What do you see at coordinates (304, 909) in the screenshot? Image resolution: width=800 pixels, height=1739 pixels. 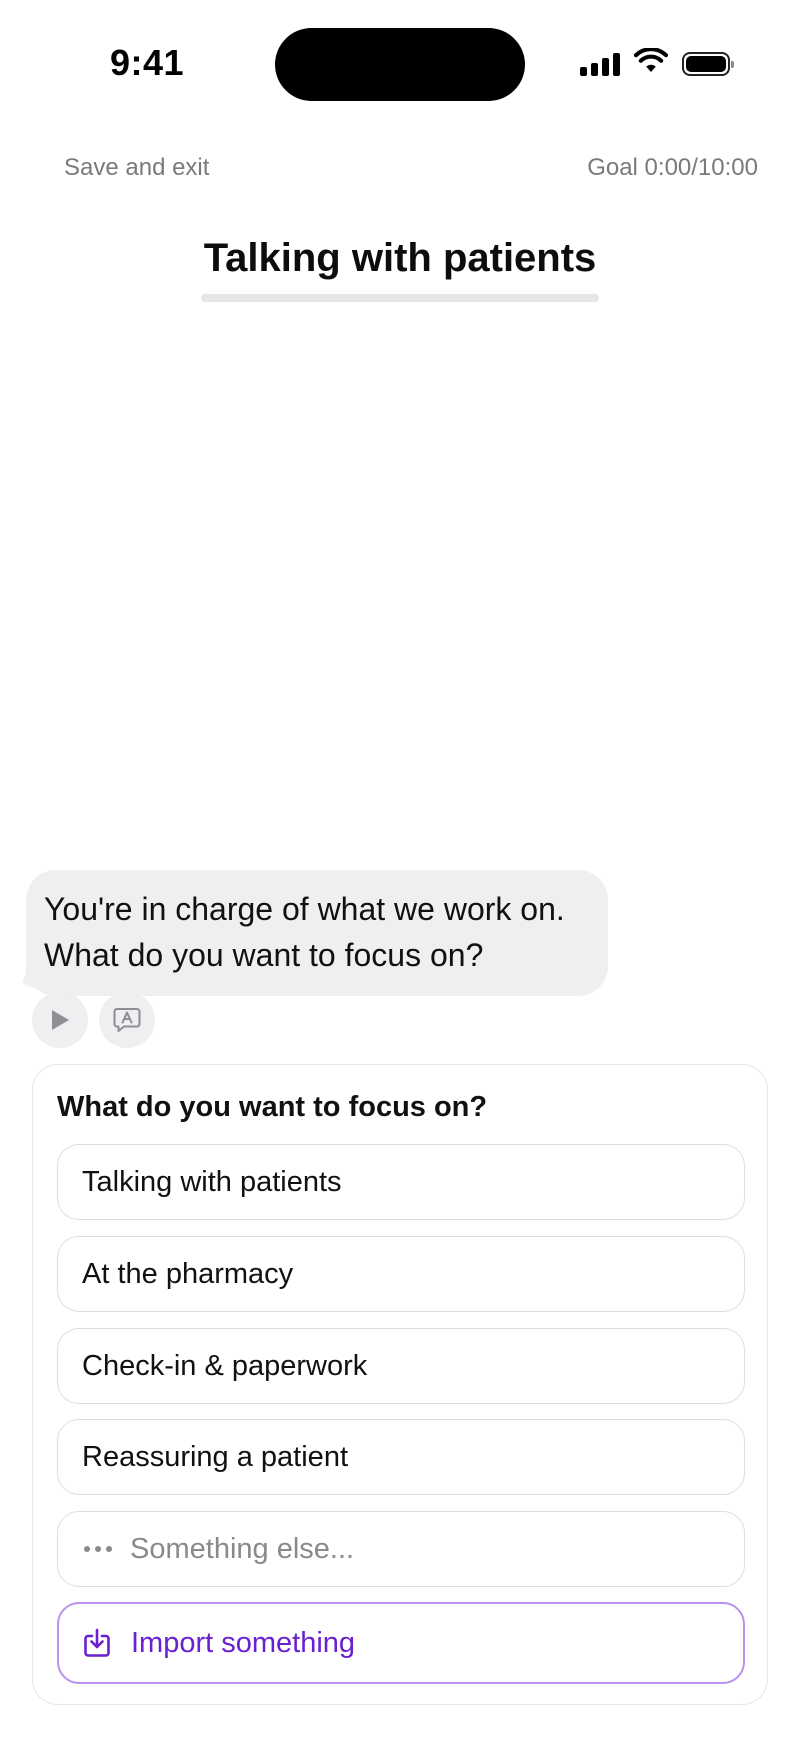 I see `message-line: You're in charge of what we work on.` at bounding box center [304, 909].